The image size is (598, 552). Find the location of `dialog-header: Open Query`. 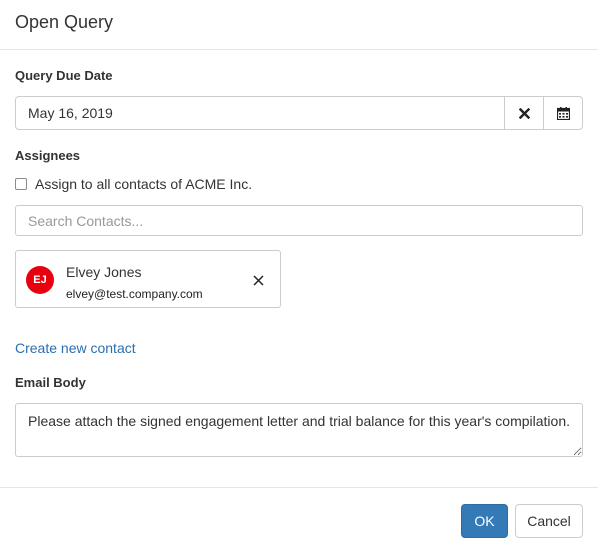

dialog-header: Open Query is located at coordinates (299, 25).